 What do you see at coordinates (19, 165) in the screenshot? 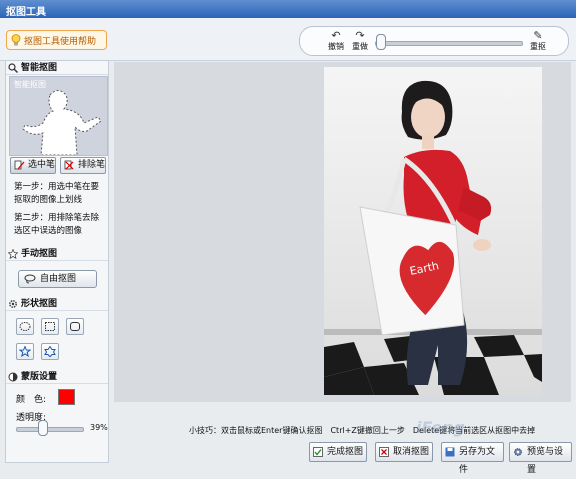
I see `select-pen-icon` at bounding box center [19, 165].